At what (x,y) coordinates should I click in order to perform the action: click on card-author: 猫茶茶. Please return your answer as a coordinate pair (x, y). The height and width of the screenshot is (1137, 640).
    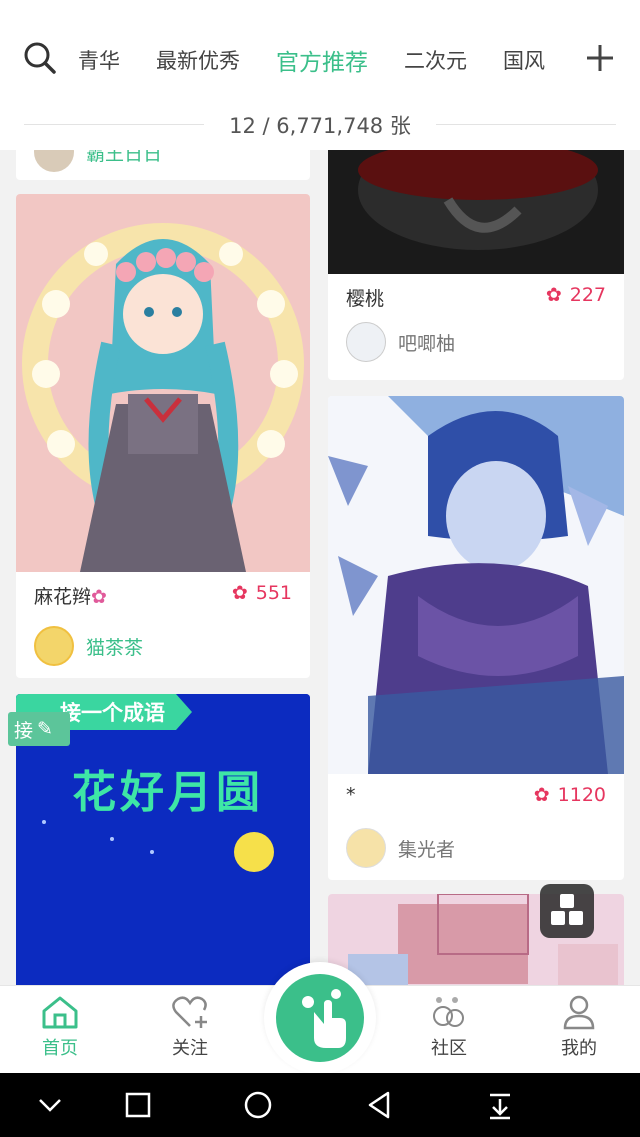
    Looking at the image, I should click on (88, 646).